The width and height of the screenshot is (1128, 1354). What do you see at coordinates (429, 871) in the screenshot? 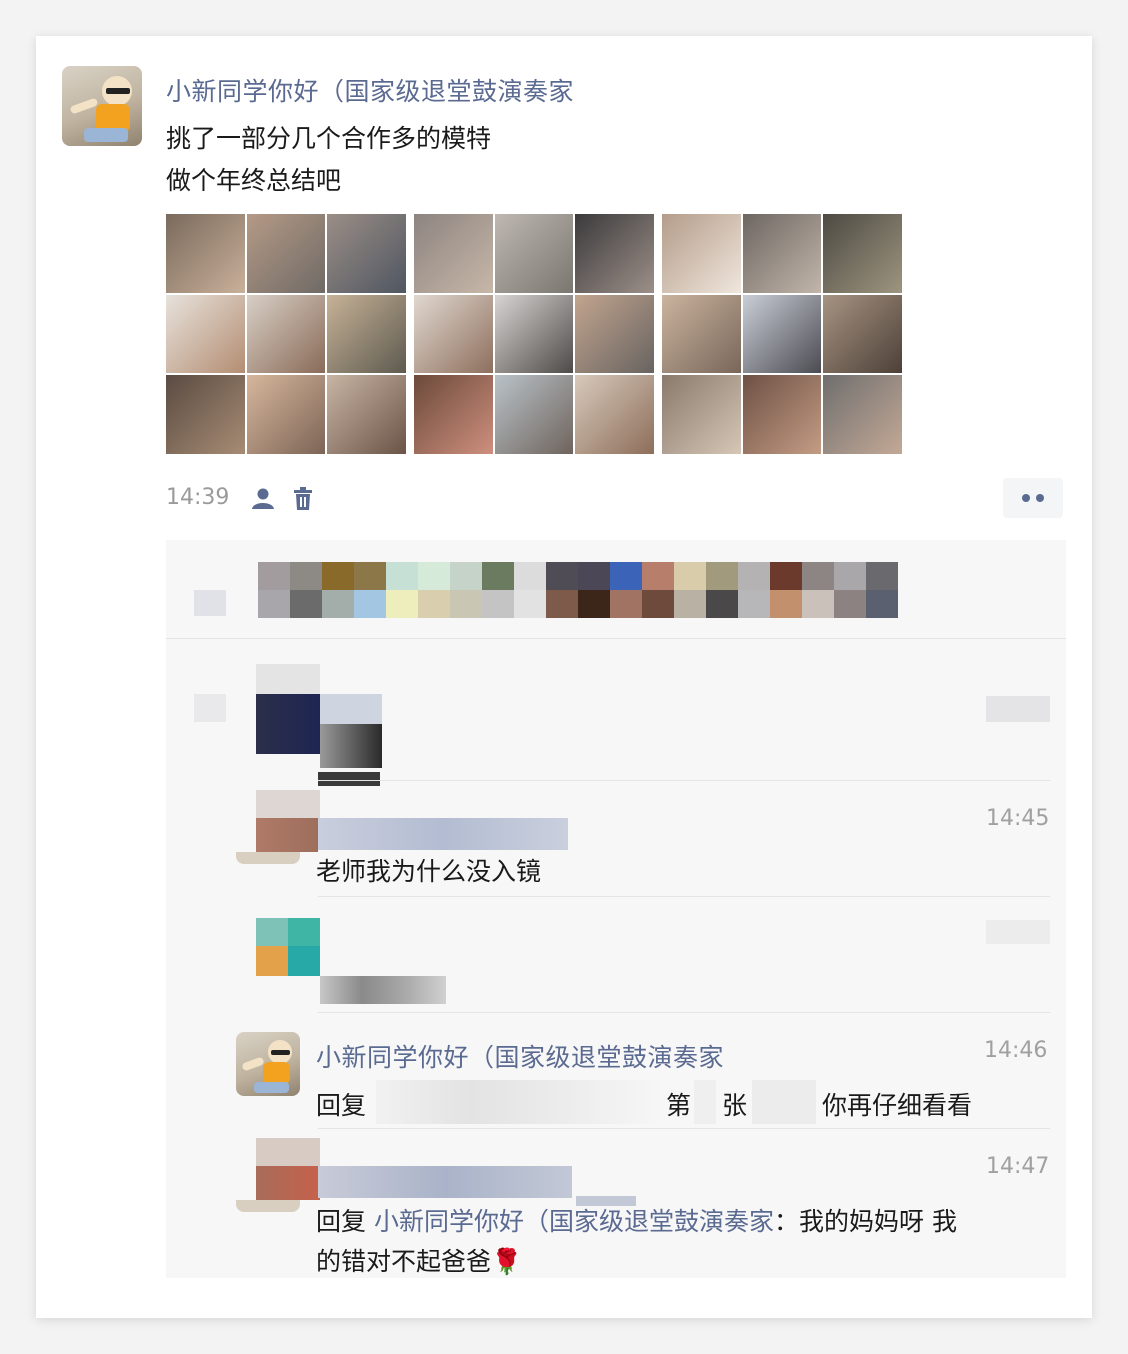
I see `comment-text: 老师我为什么没入镜` at bounding box center [429, 871].